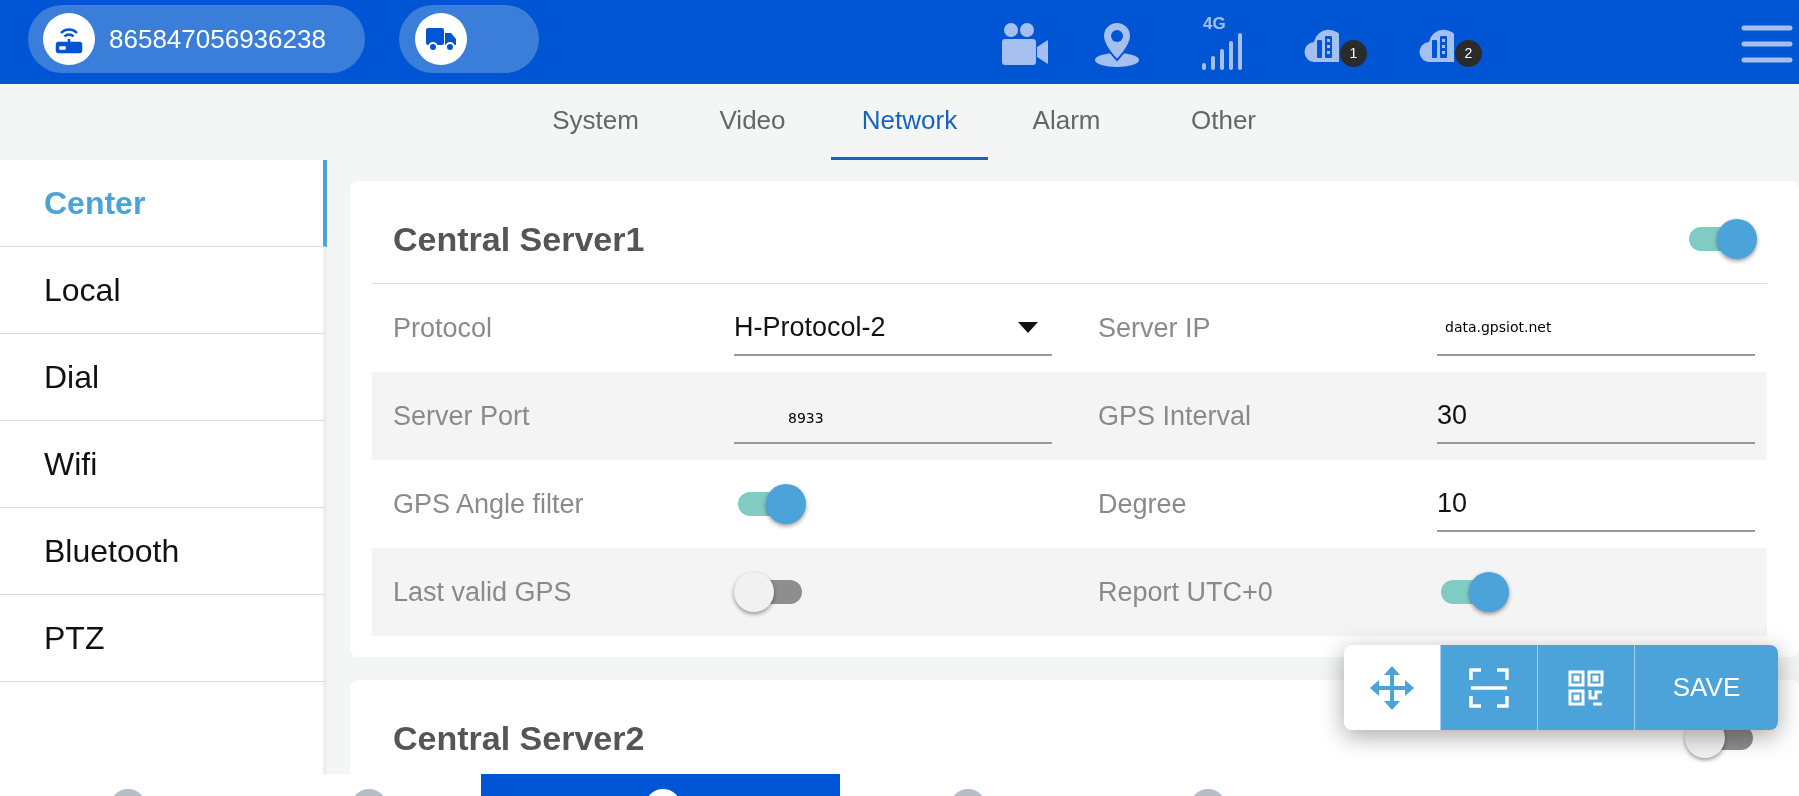 The width and height of the screenshot is (1799, 796). Describe the element at coordinates (1028, 327) in the screenshot. I see `dropdown-caret-icon` at that location.